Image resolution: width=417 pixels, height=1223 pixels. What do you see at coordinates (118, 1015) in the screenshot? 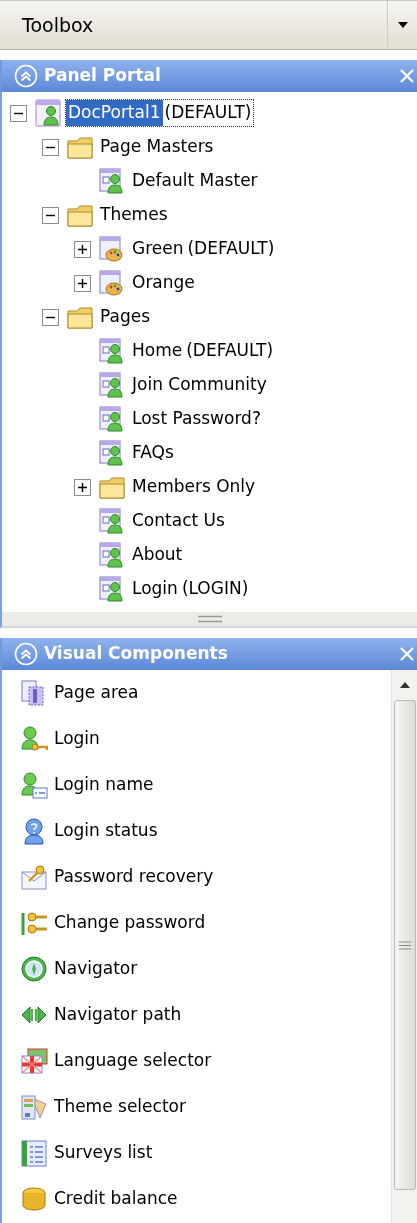
I see `component-label: Navigator path` at bounding box center [118, 1015].